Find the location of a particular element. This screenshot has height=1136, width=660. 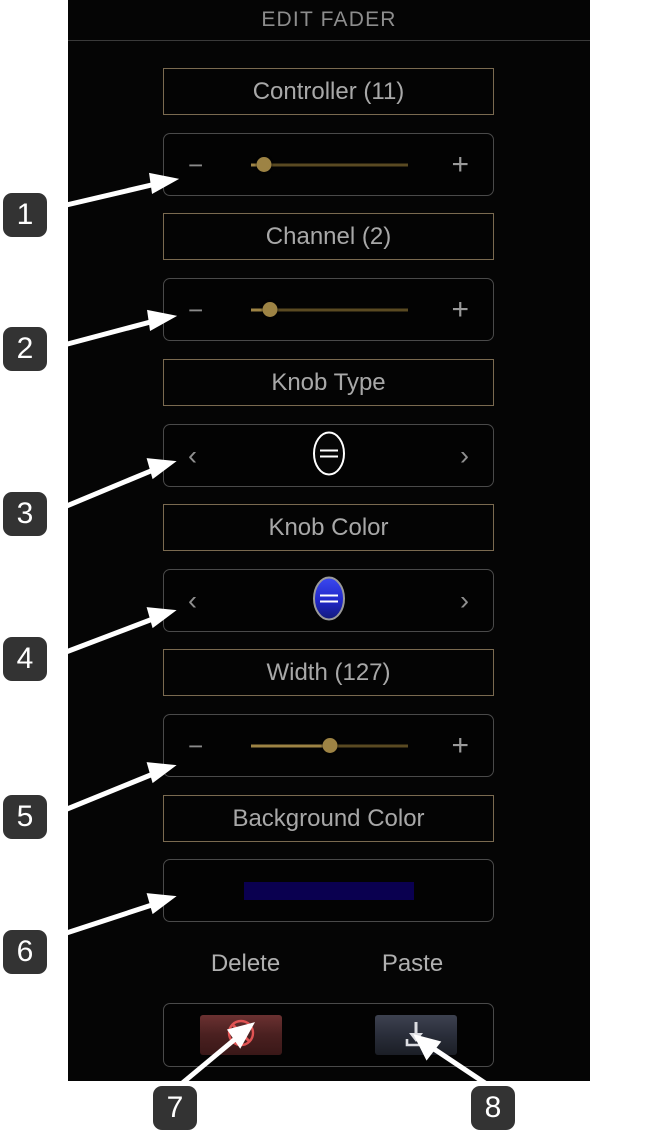

slider-fill-width is located at coordinates (290, 745).